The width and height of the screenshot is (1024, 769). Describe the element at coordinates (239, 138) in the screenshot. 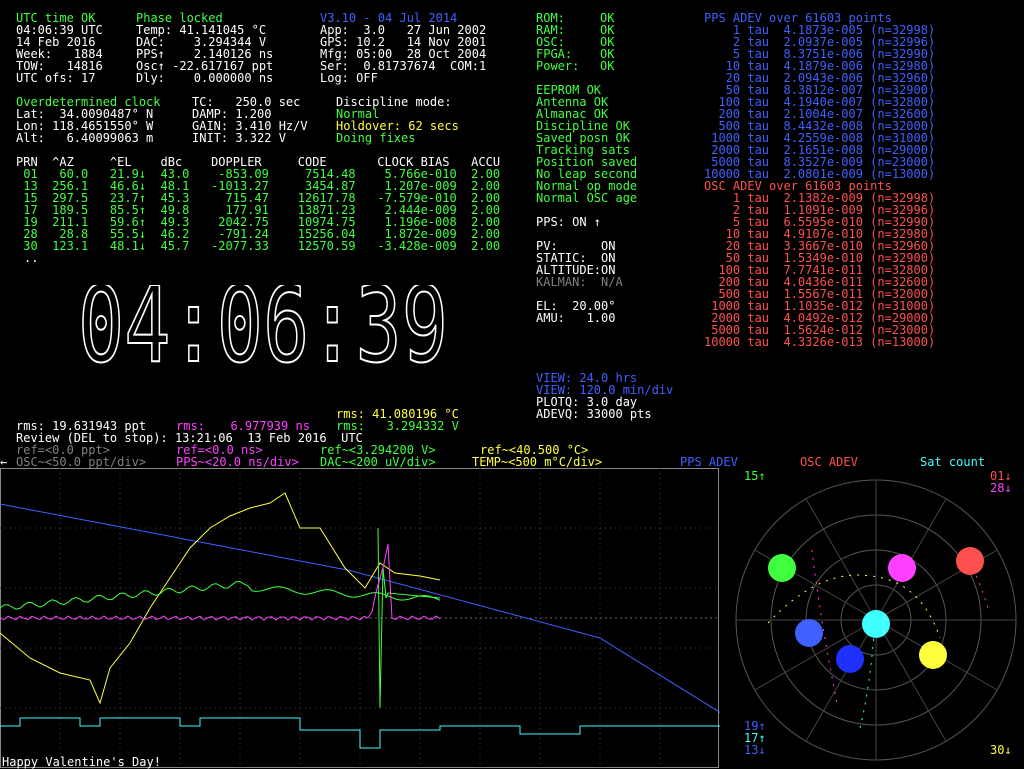

I see `discipline-param: INIT: 3.322 V` at that location.